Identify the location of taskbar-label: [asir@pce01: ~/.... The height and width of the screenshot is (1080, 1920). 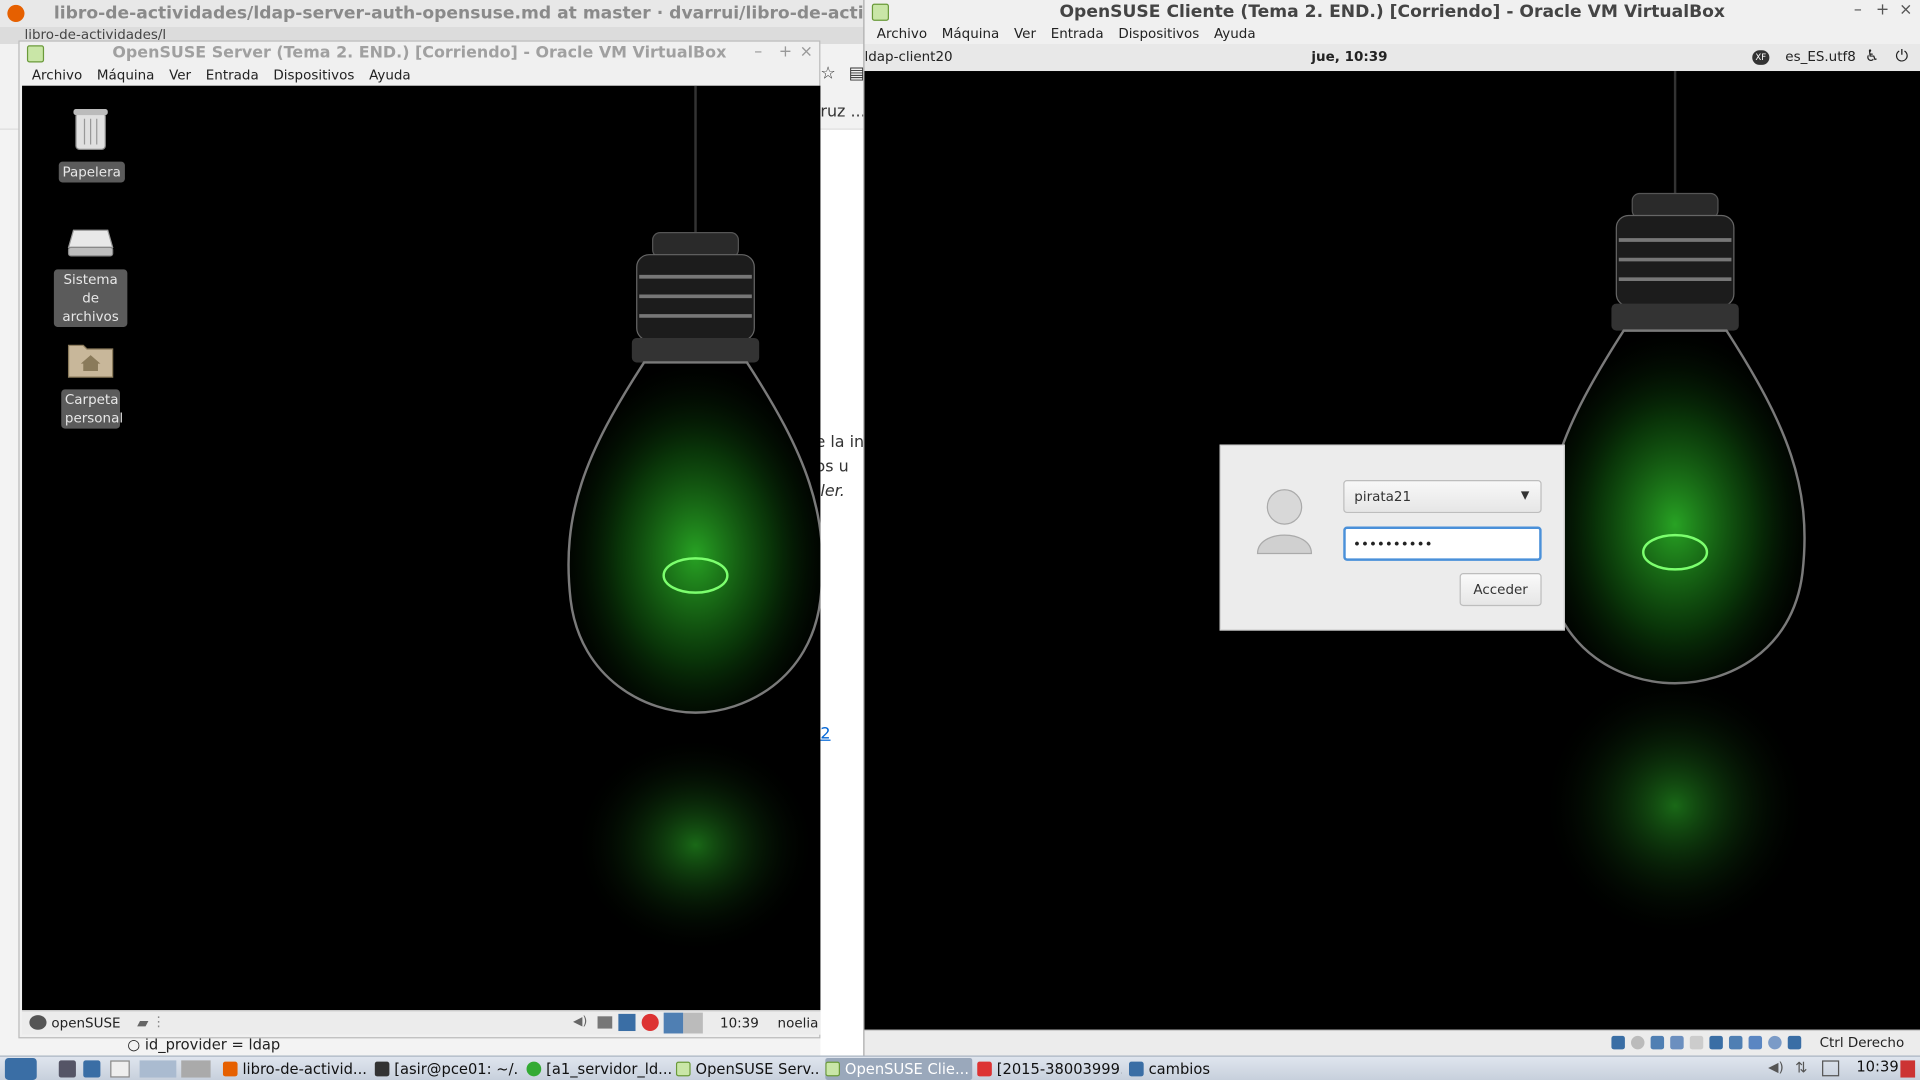
(457, 1069).